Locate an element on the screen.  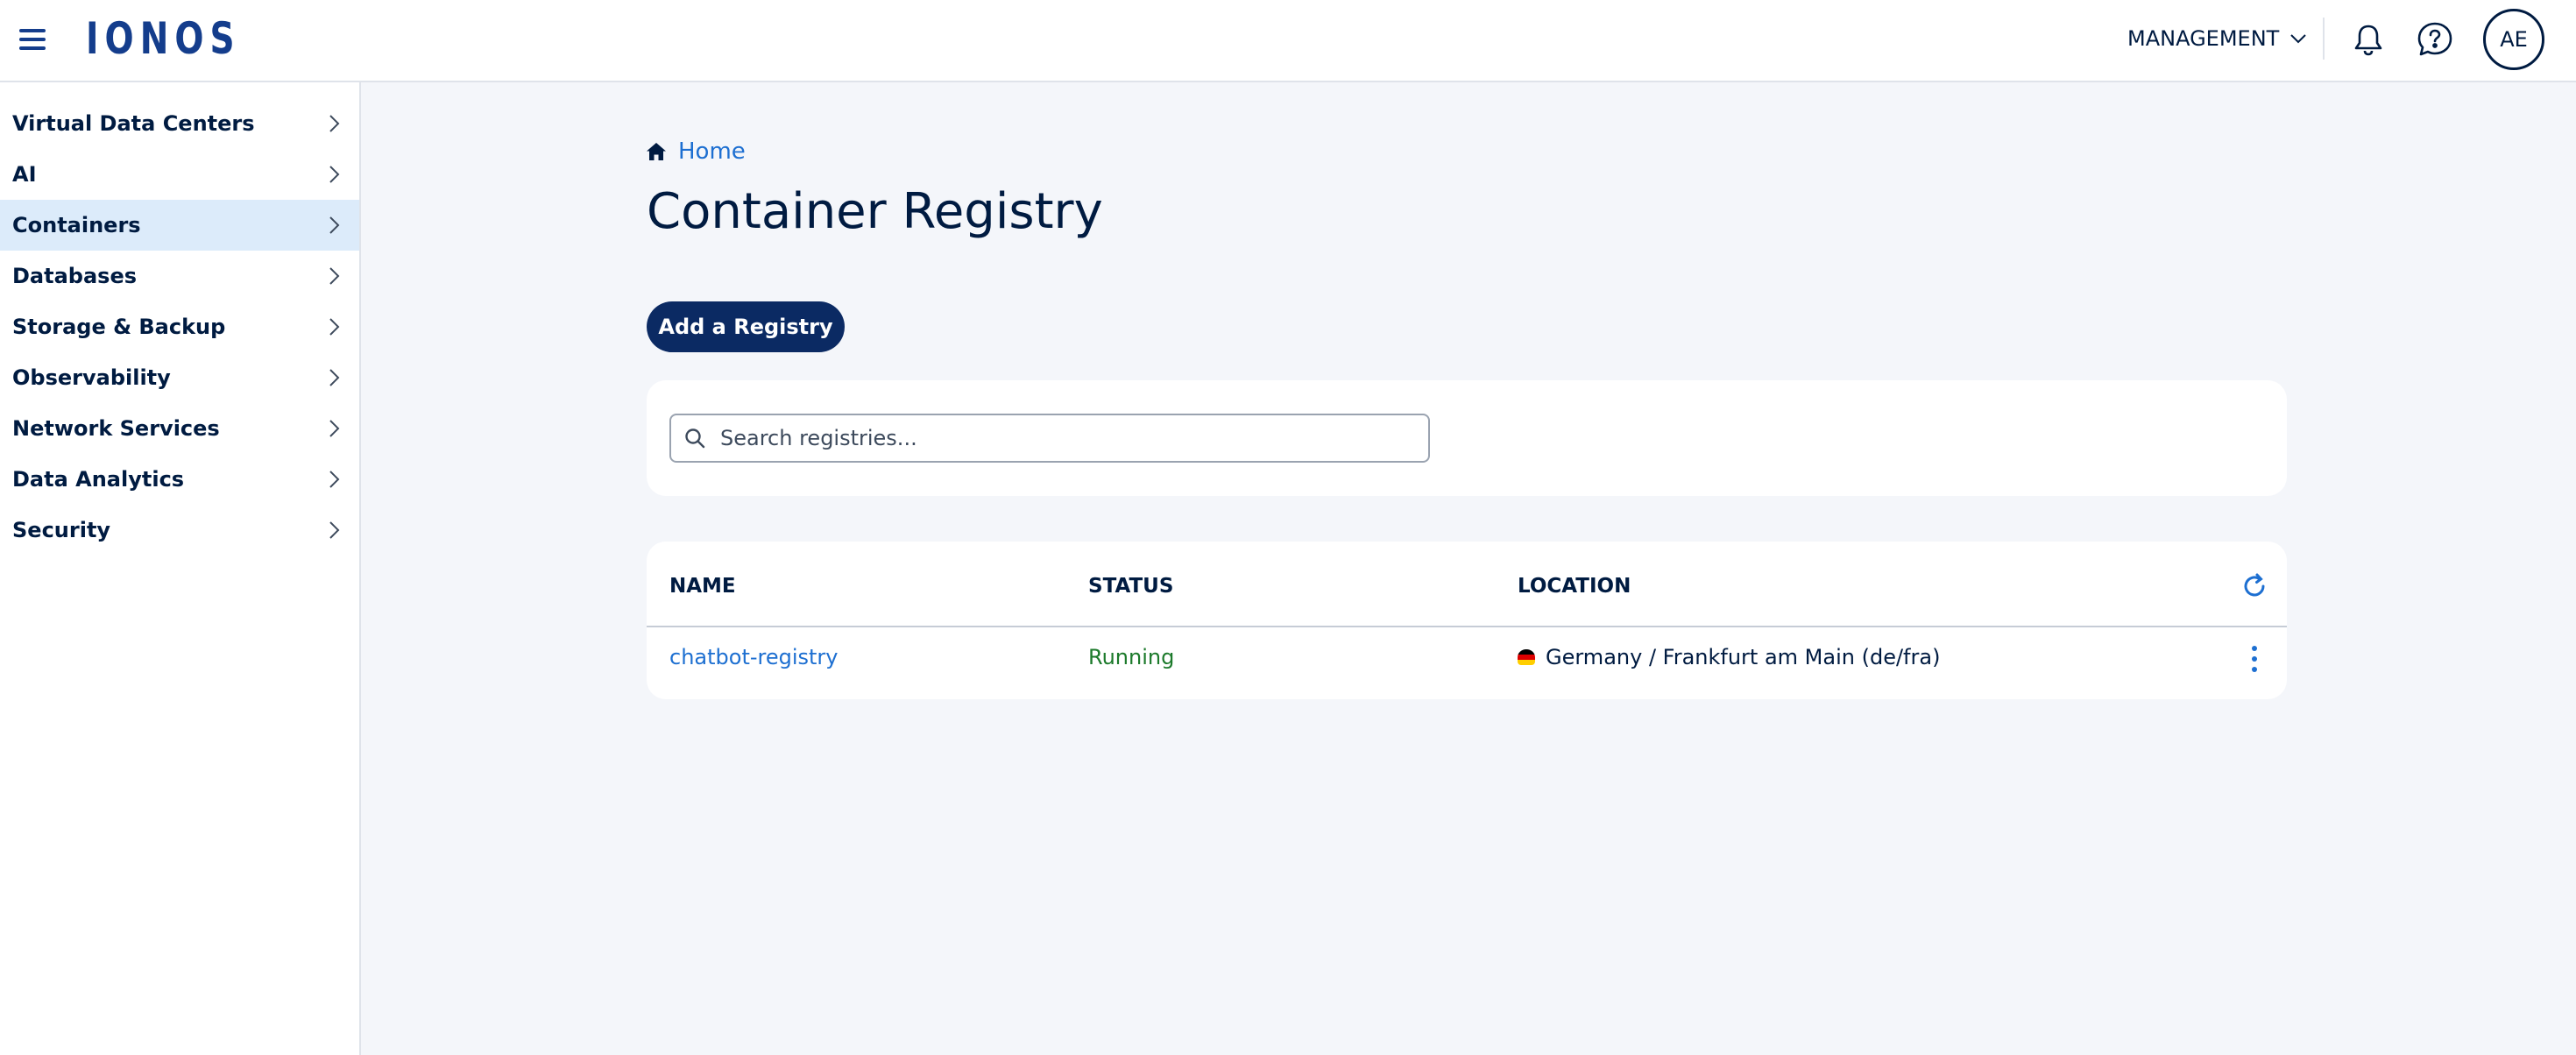
sidebar-item-label: Virtual Data Centers is located at coordinates (133, 123).